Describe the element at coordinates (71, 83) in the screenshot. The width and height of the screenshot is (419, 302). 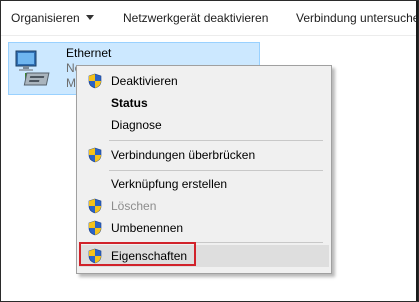
I see `connection-adapter: M` at that location.